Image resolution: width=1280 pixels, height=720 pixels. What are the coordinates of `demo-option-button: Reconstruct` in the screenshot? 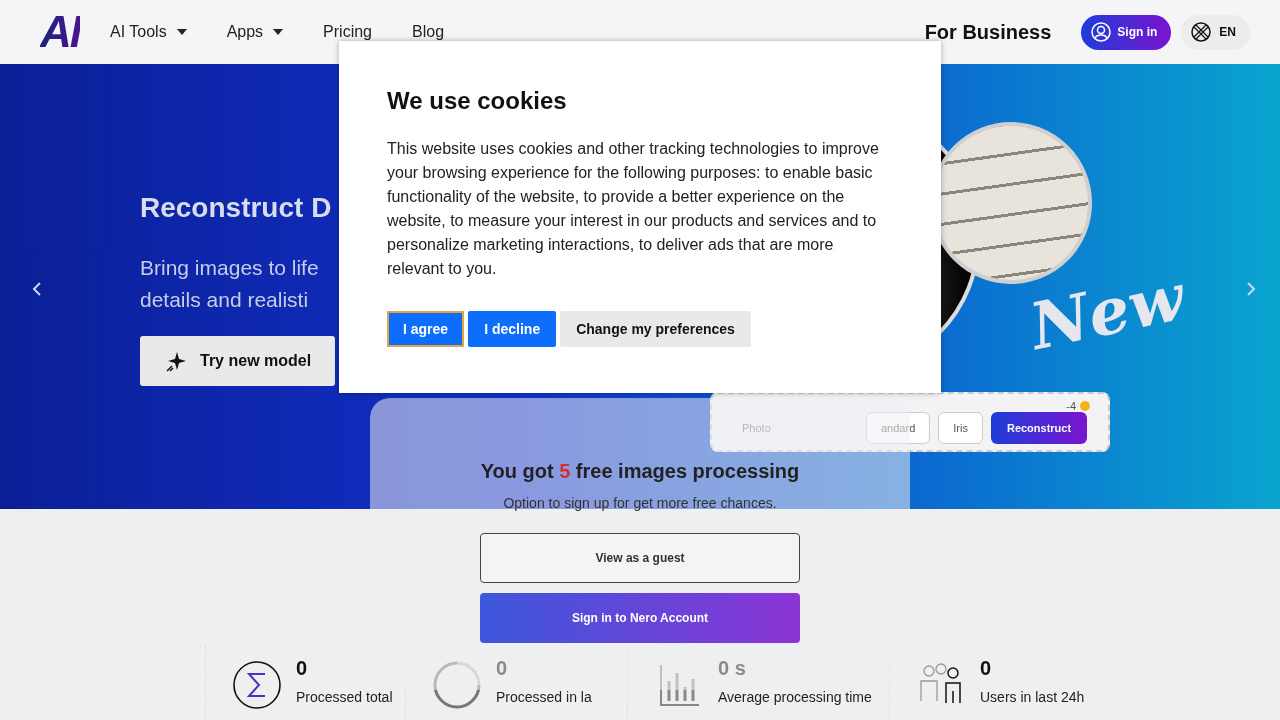 It's located at (1039, 428).